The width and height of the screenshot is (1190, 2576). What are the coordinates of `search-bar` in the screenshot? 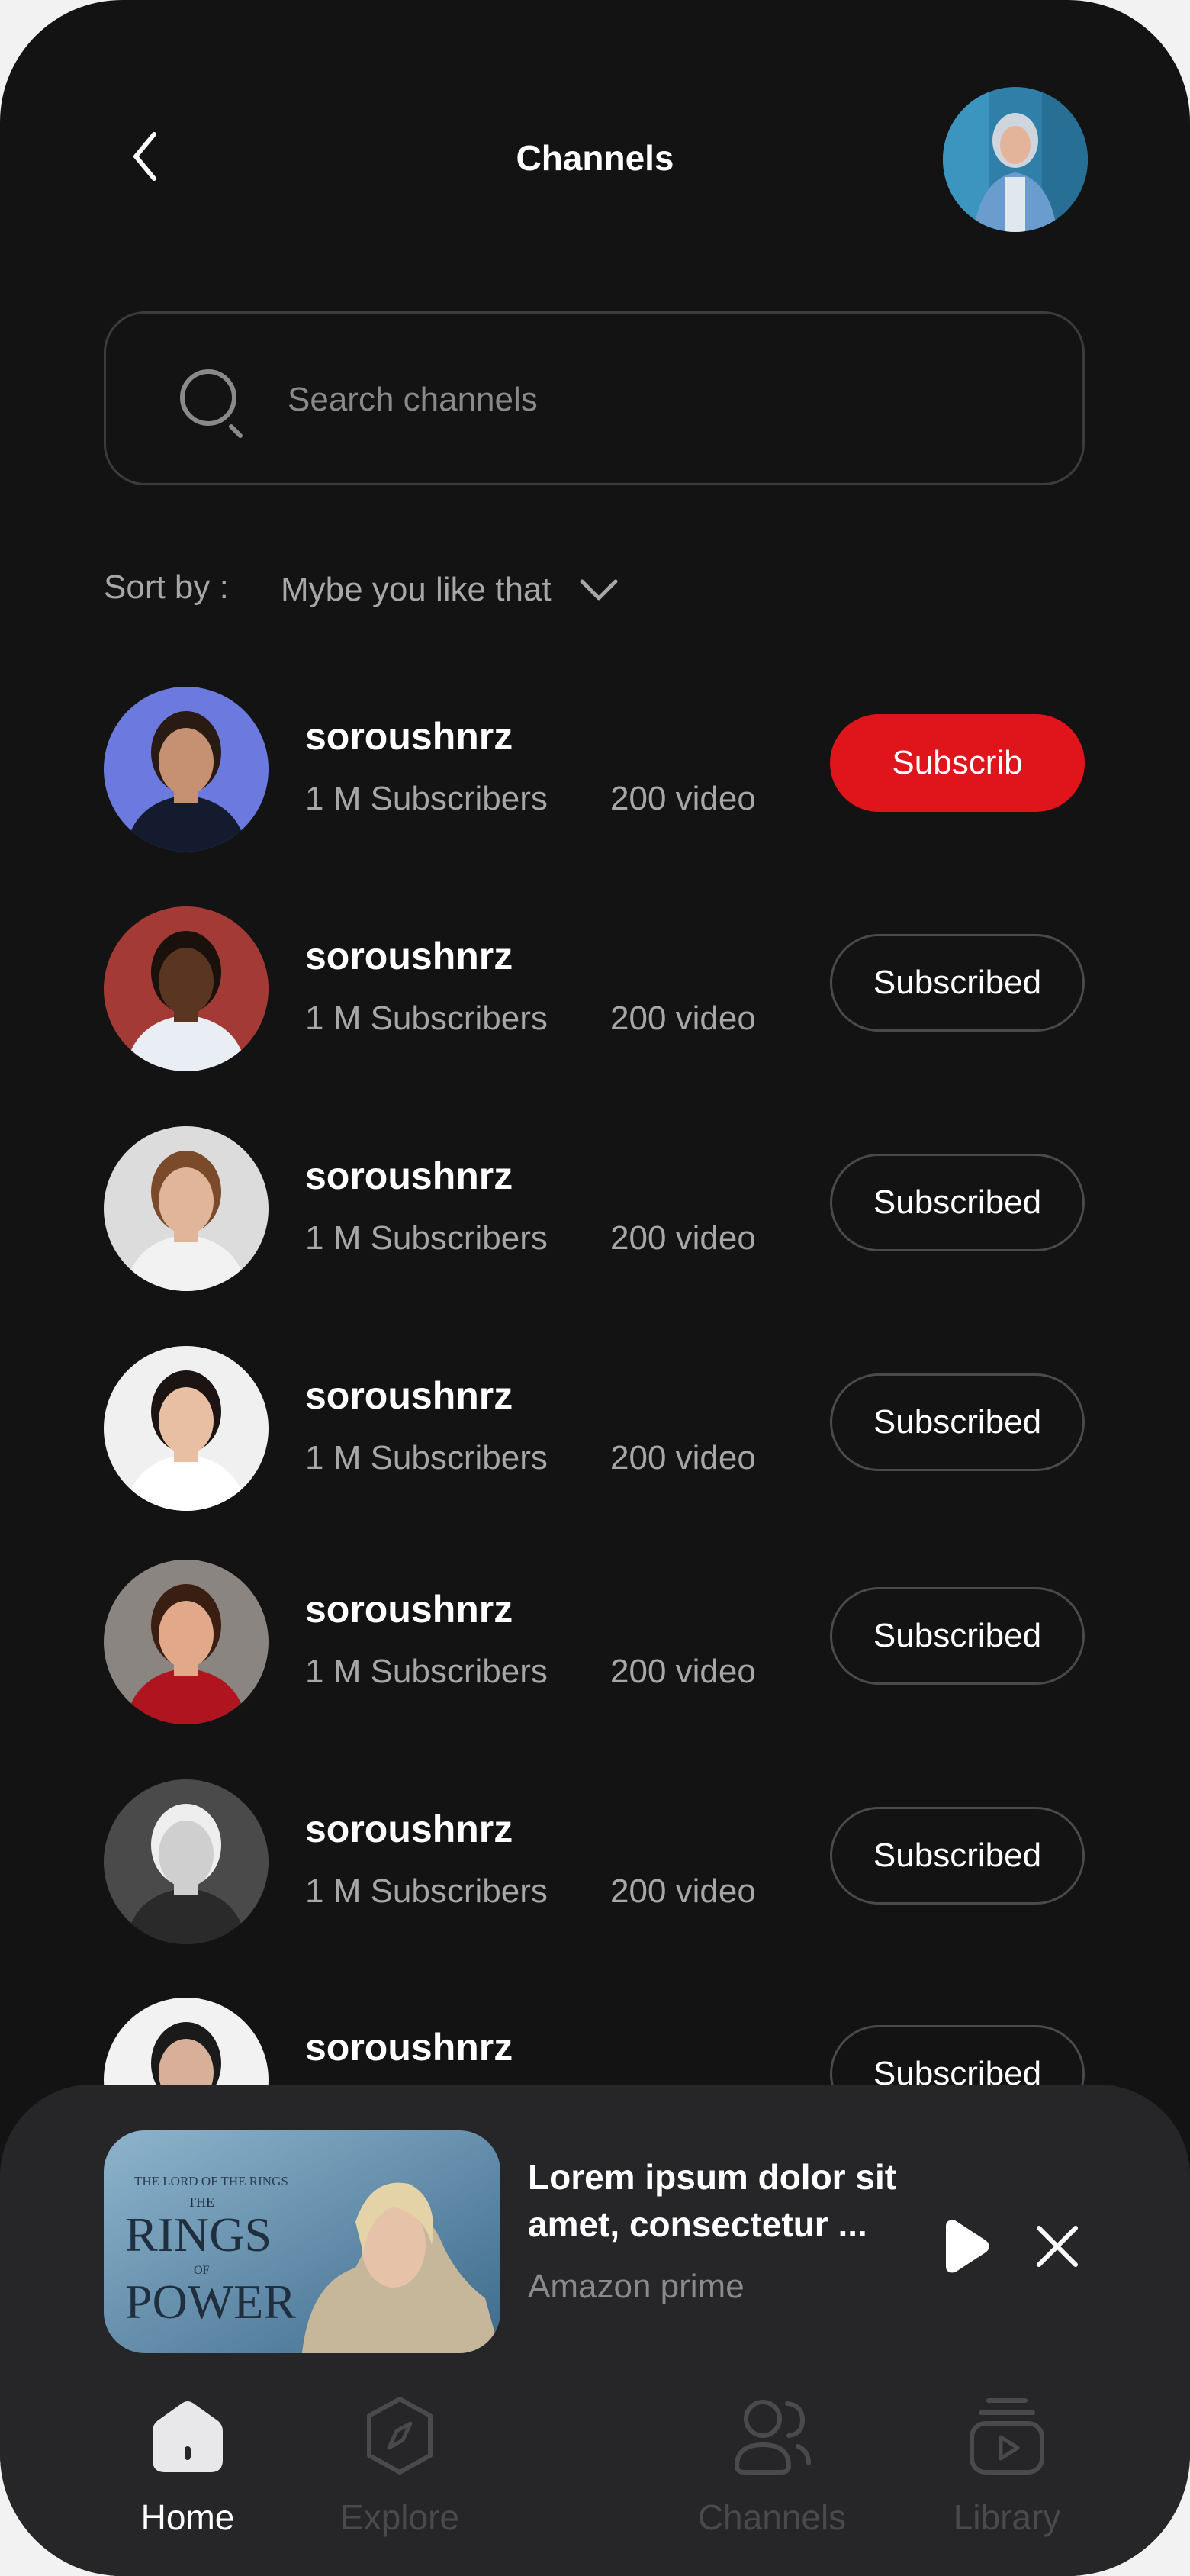 It's located at (594, 398).